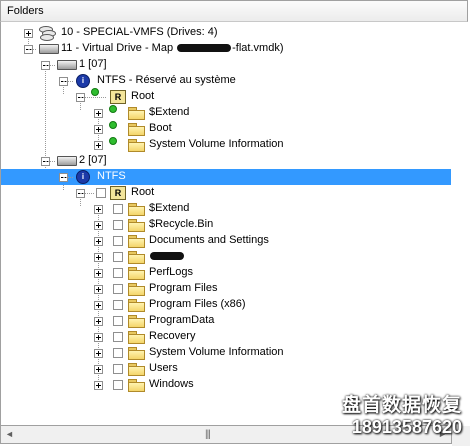  Describe the element at coordinates (226, 49) in the screenshot. I see `tree-row-virtual-drive: 11 - Virtual Drive - Map -flat.vmdk)` at that location.